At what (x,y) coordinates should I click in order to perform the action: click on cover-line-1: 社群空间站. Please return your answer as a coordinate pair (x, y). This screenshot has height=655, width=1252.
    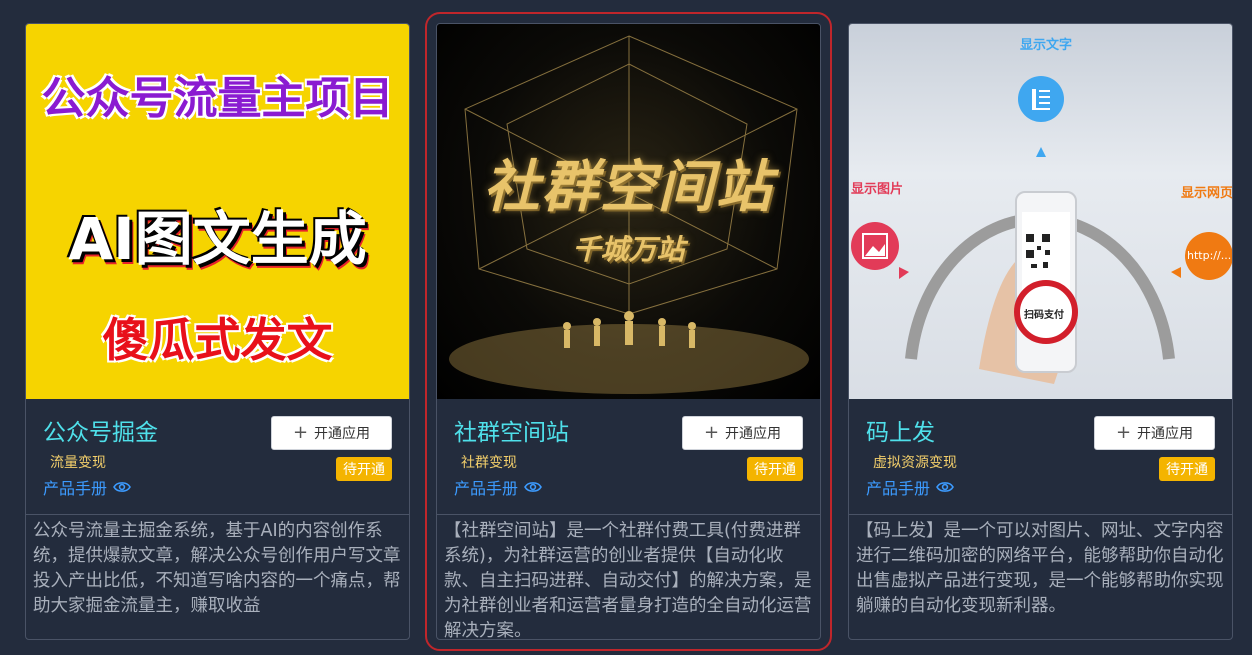
    Looking at the image, I should click on (628, 187).